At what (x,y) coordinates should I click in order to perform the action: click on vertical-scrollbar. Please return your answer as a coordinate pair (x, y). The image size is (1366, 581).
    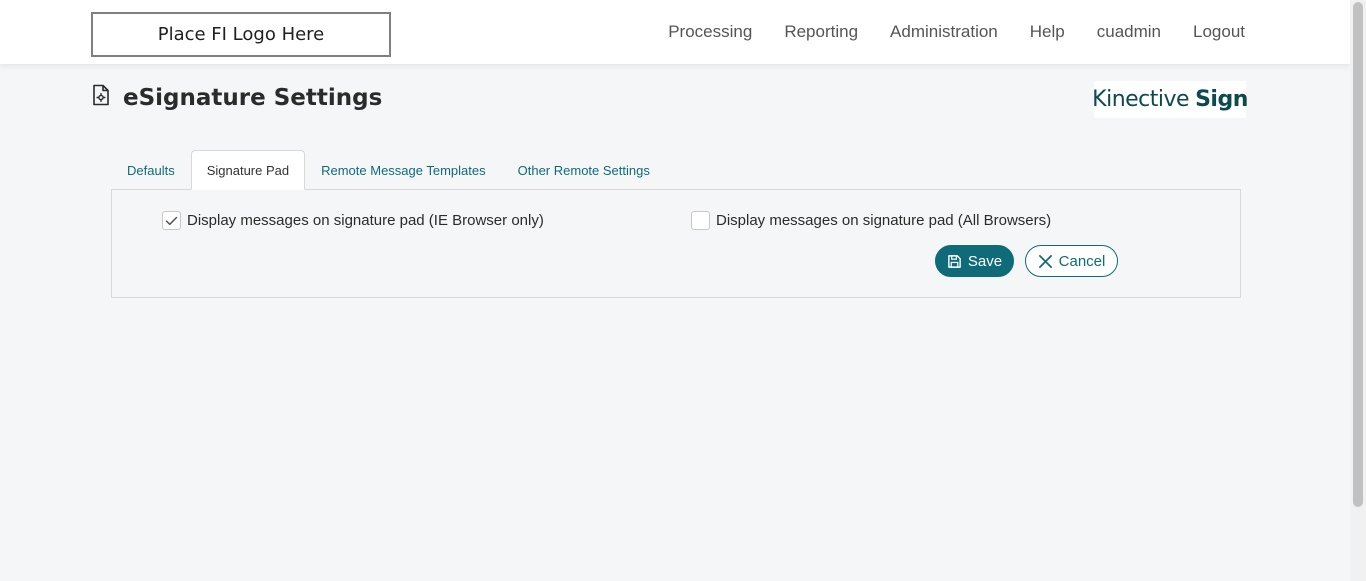
    Looking at the image, I should click on (1358, 290).